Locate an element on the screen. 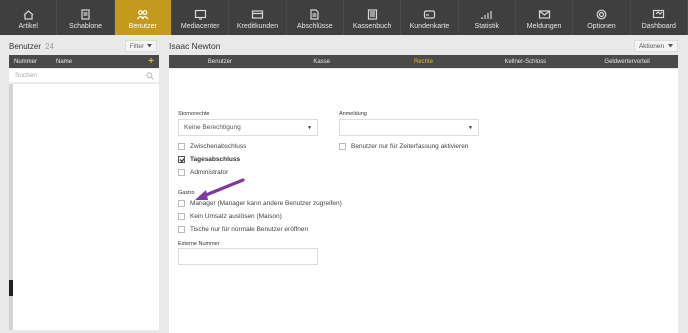  tische-label: Tische nur für normale Benutzer eröffnen is located at coordinates (249, 229).